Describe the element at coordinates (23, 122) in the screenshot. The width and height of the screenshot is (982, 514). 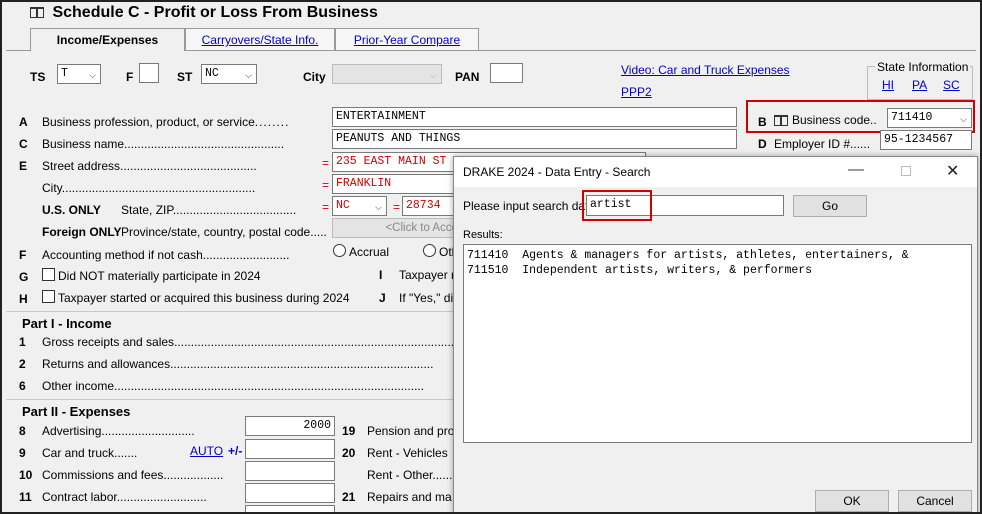
I see `line-a-letter: A` at that location.